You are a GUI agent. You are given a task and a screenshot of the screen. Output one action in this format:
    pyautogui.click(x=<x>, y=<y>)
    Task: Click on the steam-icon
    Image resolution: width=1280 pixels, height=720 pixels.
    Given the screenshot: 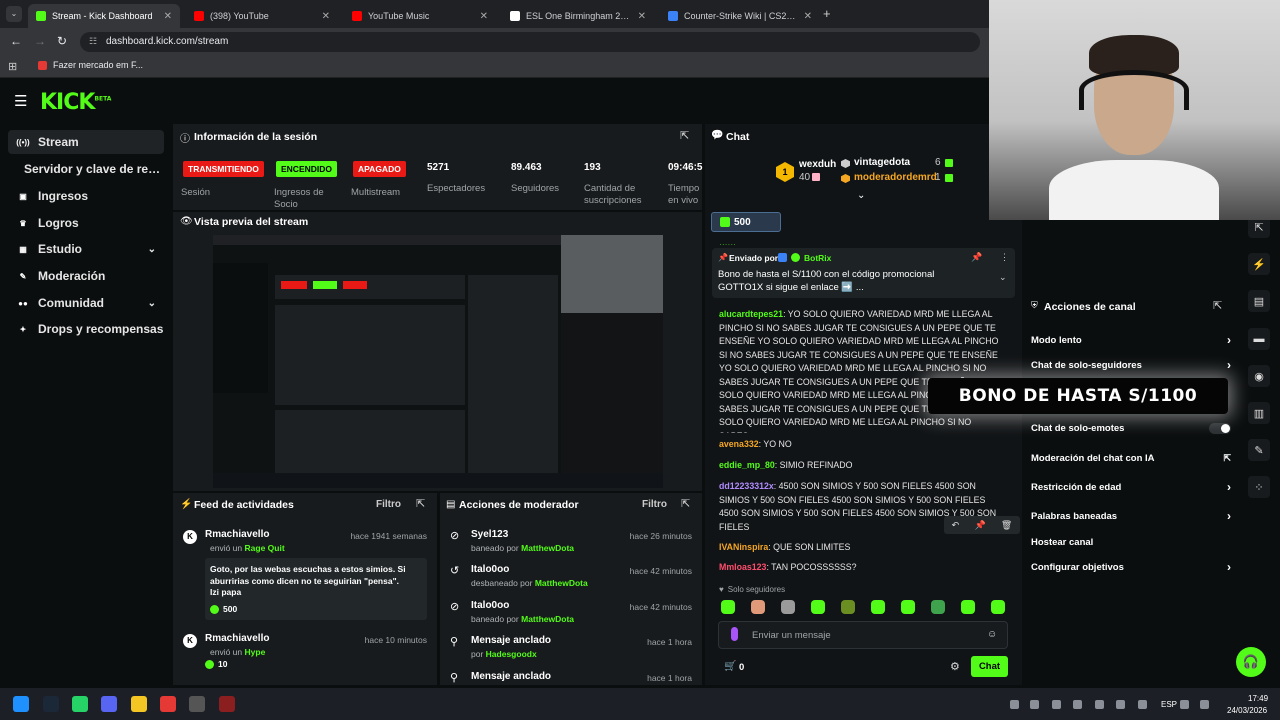 What is the action you would take?
    pyautogui.click(x=51, y=704)
    